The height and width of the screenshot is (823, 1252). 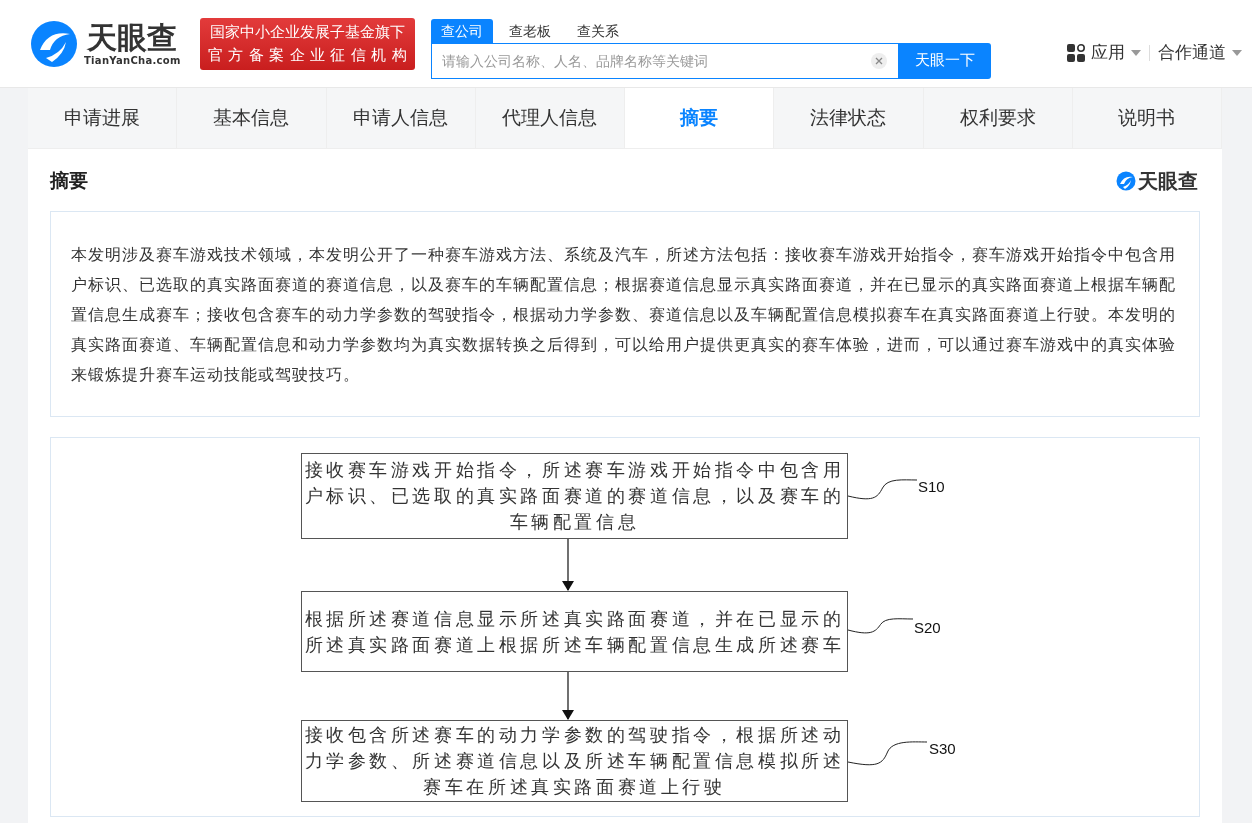 I want to click on tab: 基本信息, so click(x=252, y=118).